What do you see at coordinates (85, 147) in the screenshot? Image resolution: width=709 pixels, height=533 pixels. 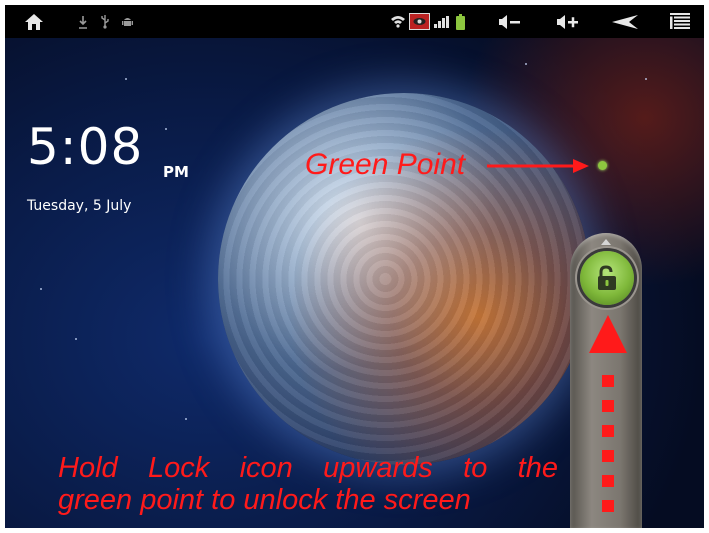 I see `lockscreen-clock: 5:08` at bounding box center [85, 147].